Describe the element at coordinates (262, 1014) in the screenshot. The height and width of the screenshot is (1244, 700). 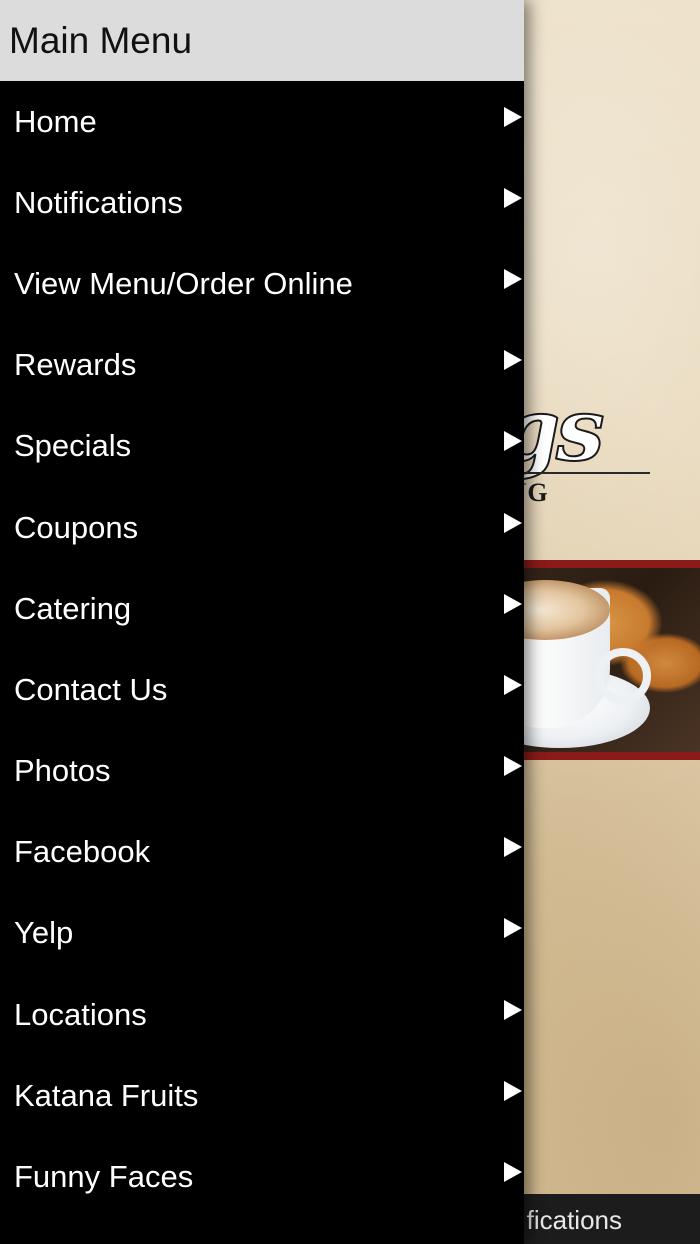
I see `menu-item-locations: Locations` at that location.